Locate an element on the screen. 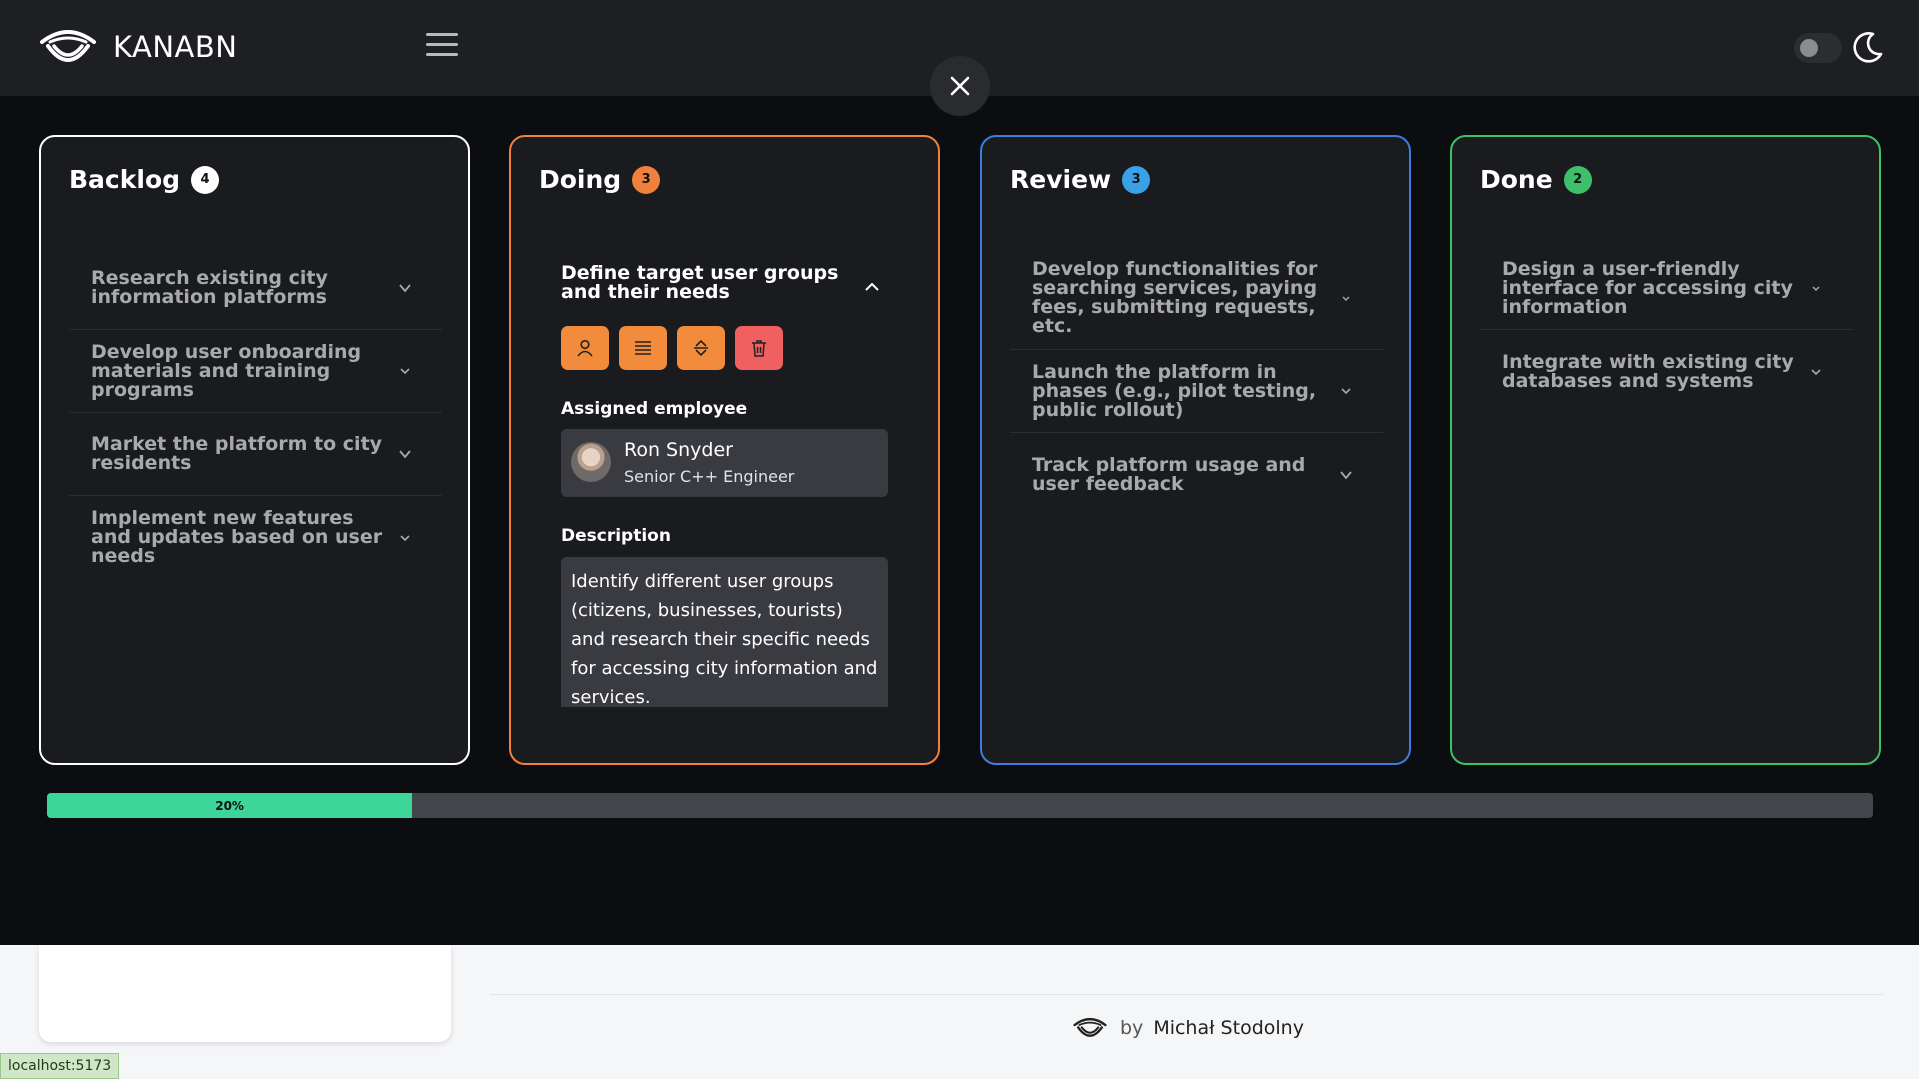 This screenshot has width=1919, height=1079. list-icon is located at coordinates (643, 348).